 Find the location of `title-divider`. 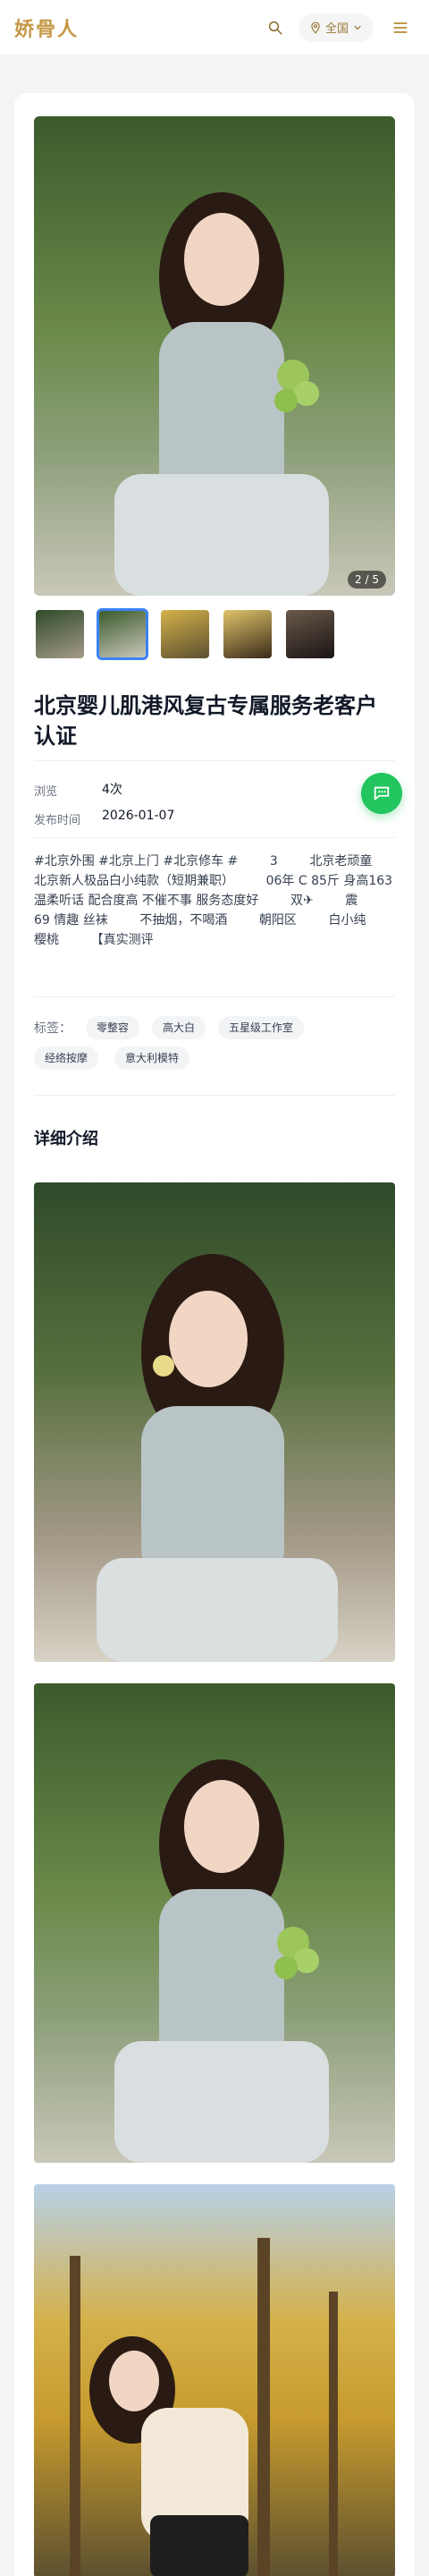

title-divider is located at coordinates (215, 760).